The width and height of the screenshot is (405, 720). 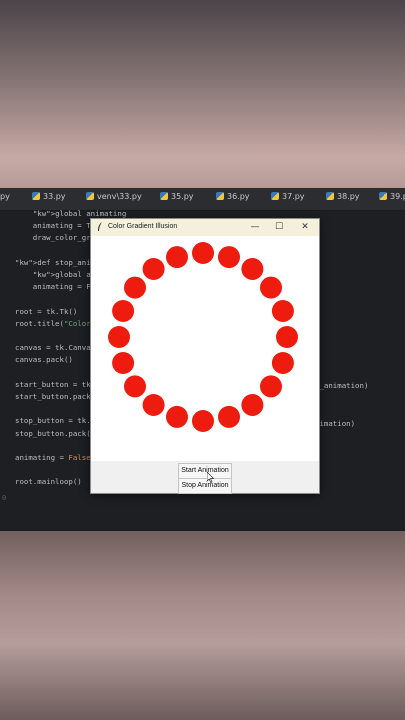 What do you see at coordinates (46, 311) in the screenshot?
I see `code-line: root = tk.Tk()` at bounding box center [46, 311].